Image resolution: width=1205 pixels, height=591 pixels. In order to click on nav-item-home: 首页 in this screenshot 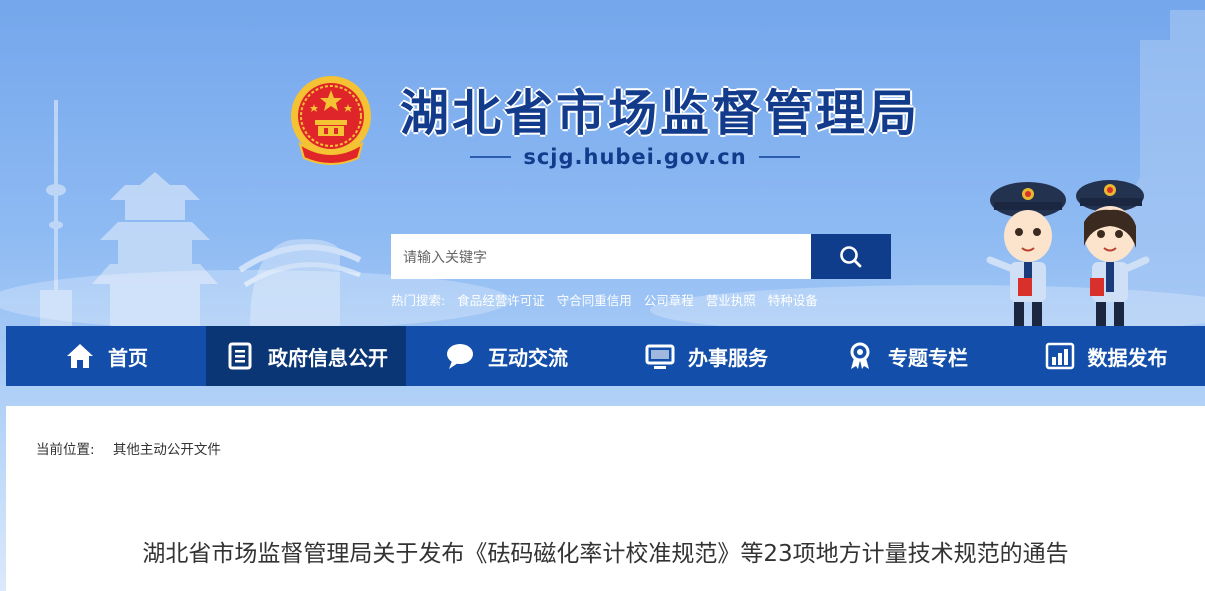, I will do `click(106, 356)`.